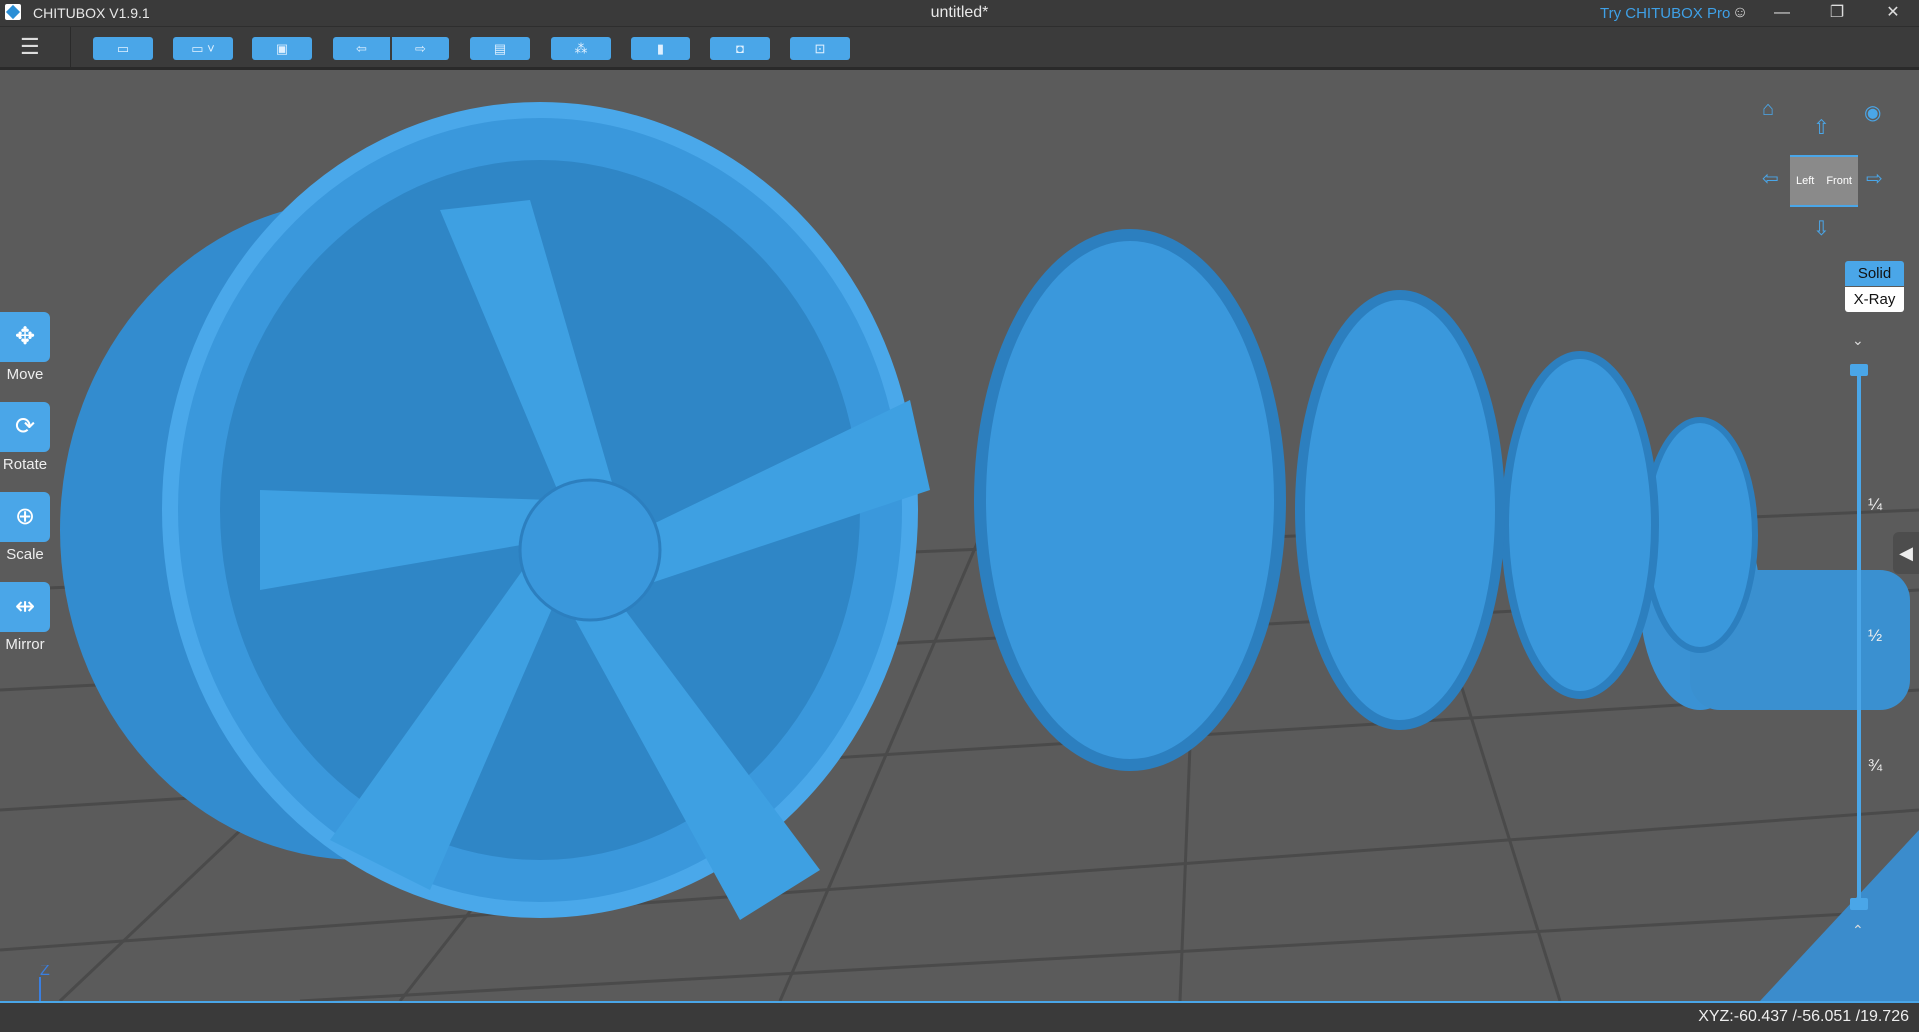  What do you see at coordinates (500, 48) in the screenshot?
I see `settings-button: ▤` at bounding box center [500, 48].